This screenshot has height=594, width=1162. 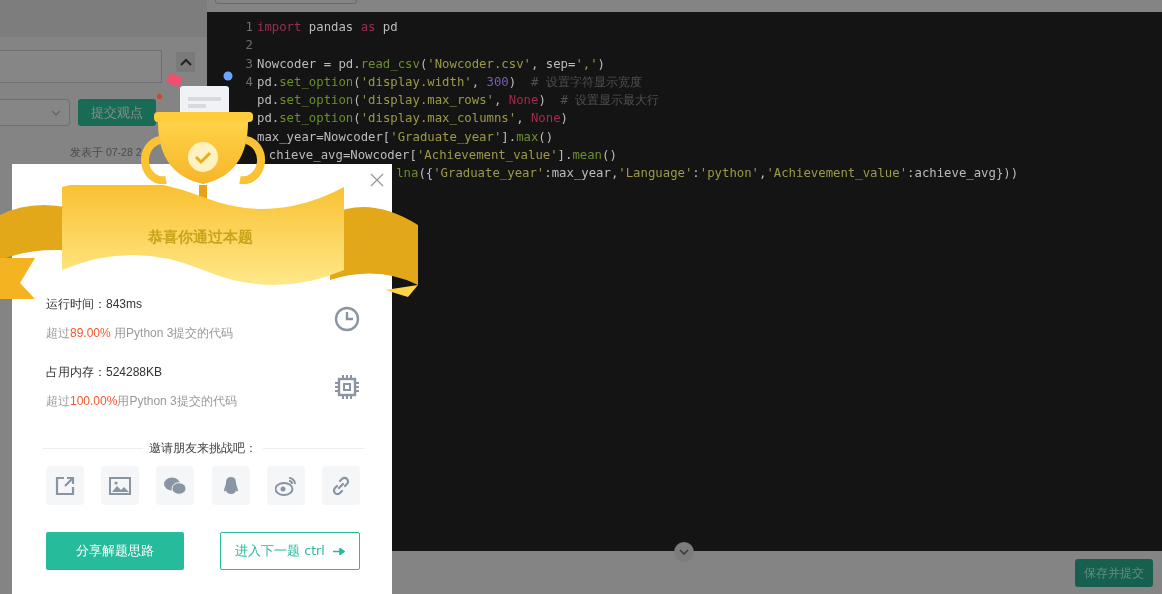 What do you see at coordinates (1114, 573) in the screenshot?
I see `save-submit-button: 保存并提交` at bounding box center [1114, 573].